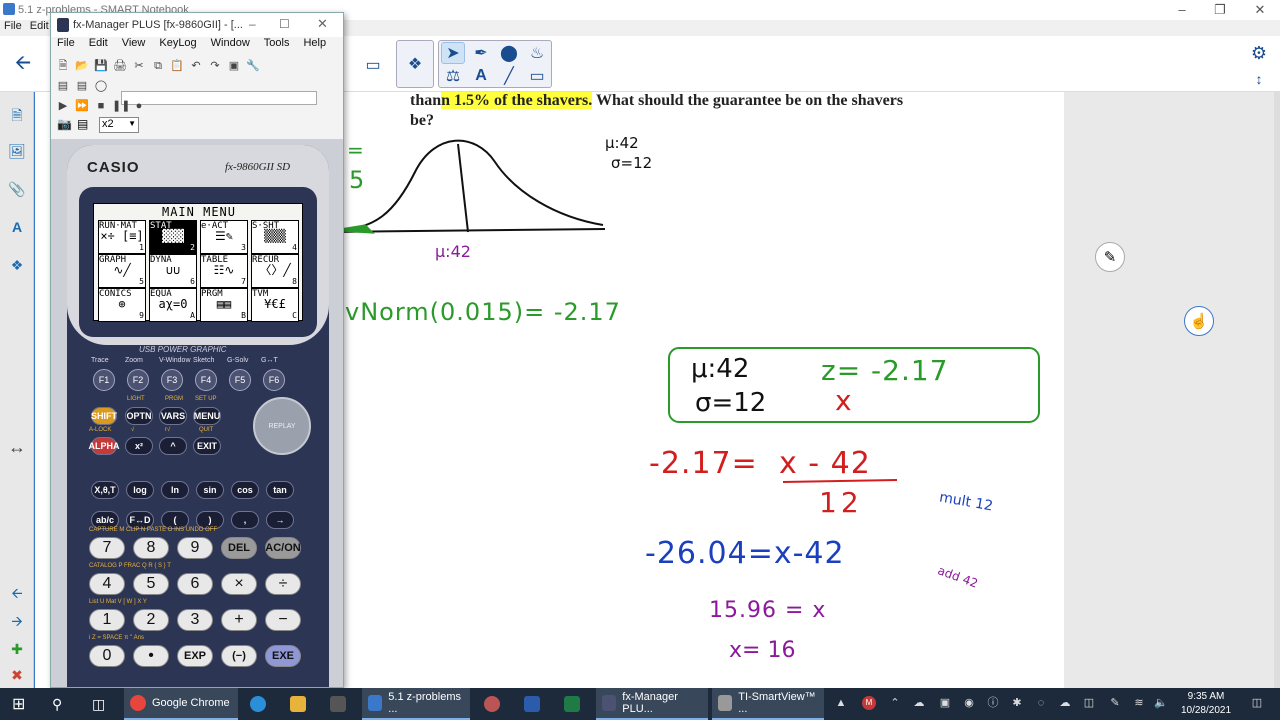  Describe the element at coordinates (39, 28) in the screenshot. I see `menu-edit: Edit` at that location.